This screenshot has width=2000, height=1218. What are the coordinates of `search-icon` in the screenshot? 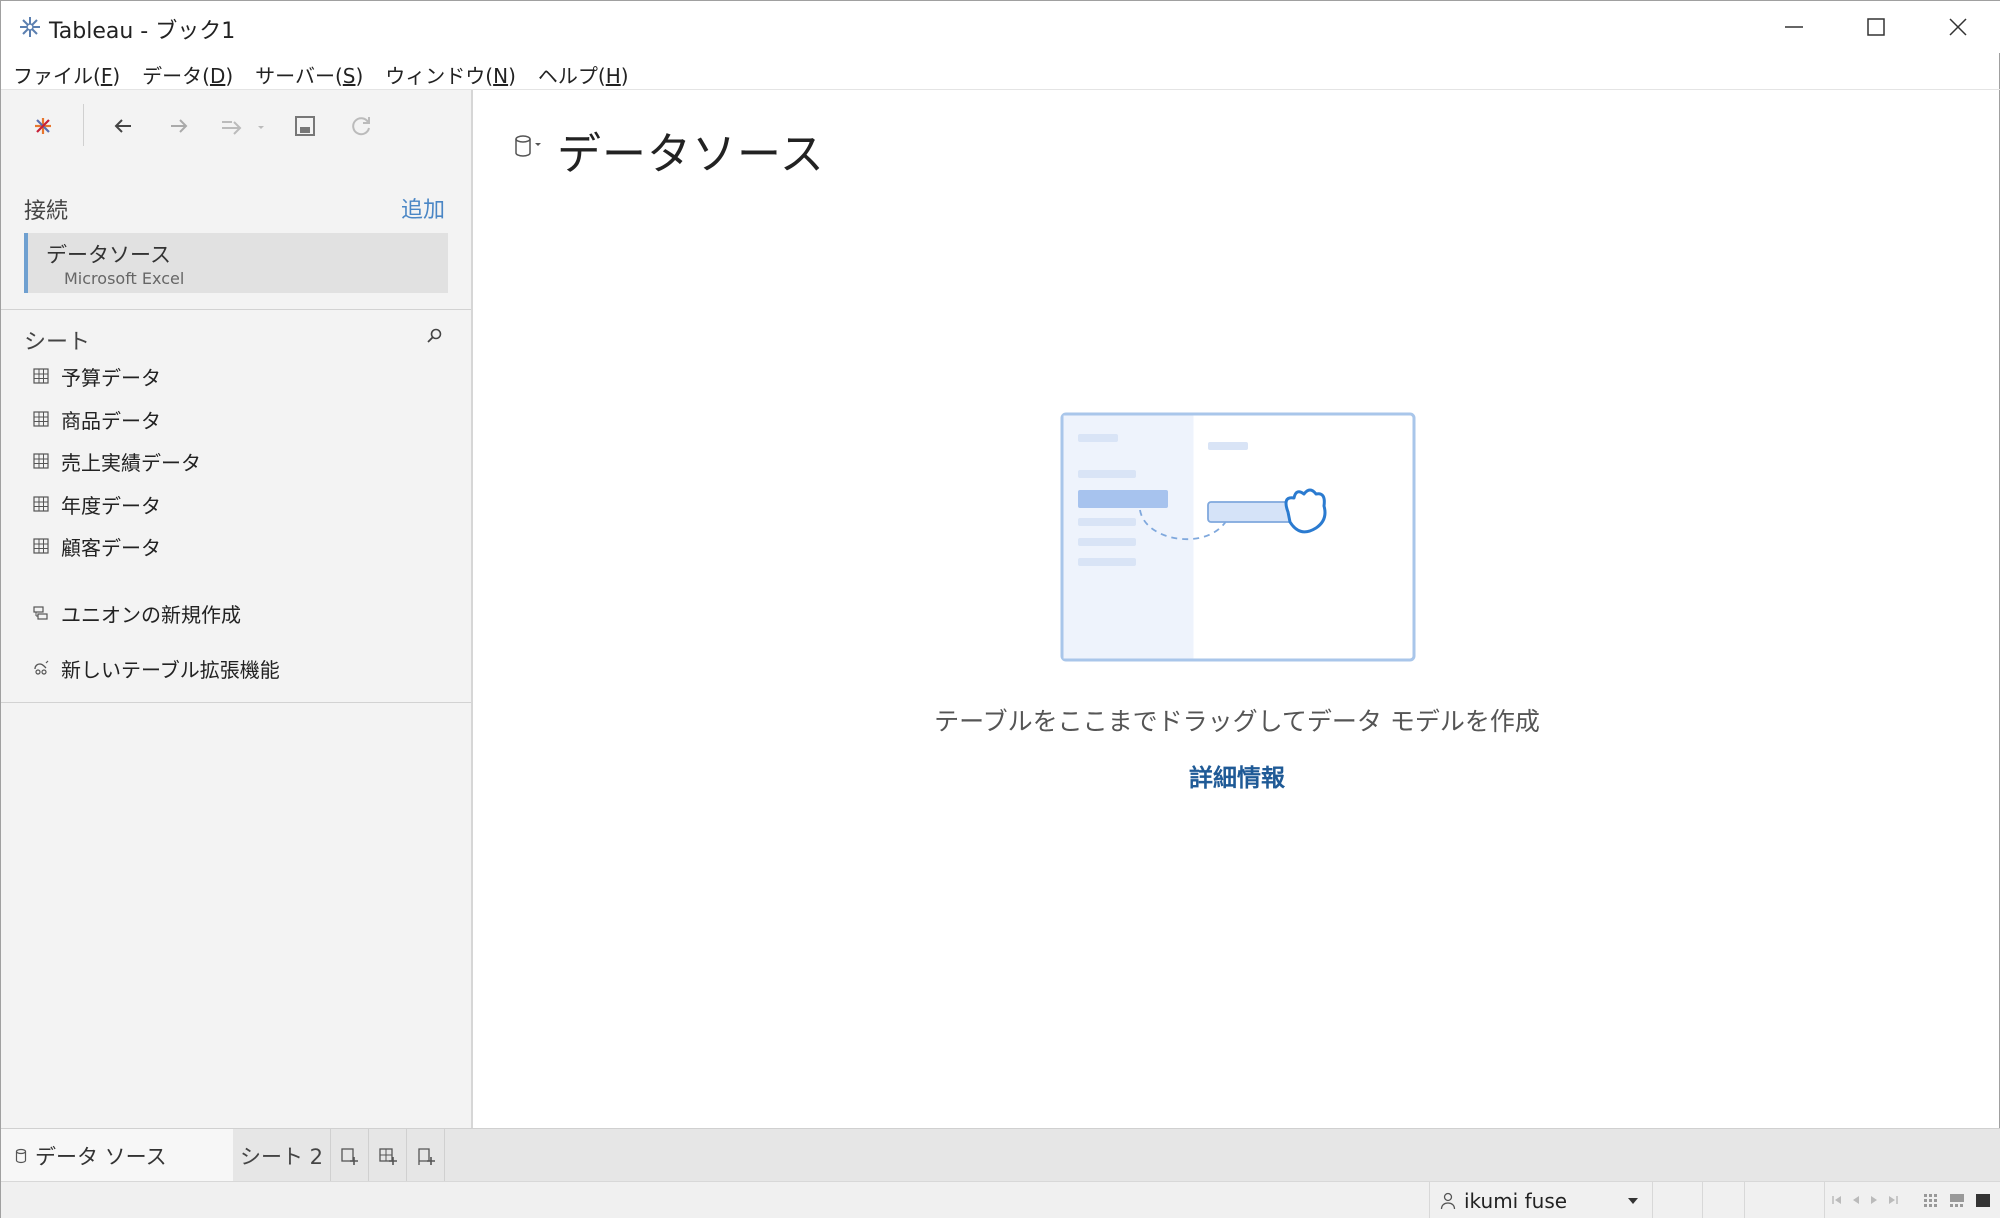 It's located at (435, 336).